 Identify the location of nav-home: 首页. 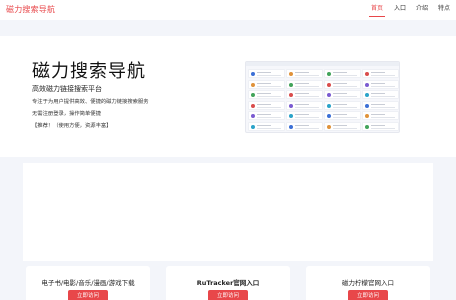
(377, 9).